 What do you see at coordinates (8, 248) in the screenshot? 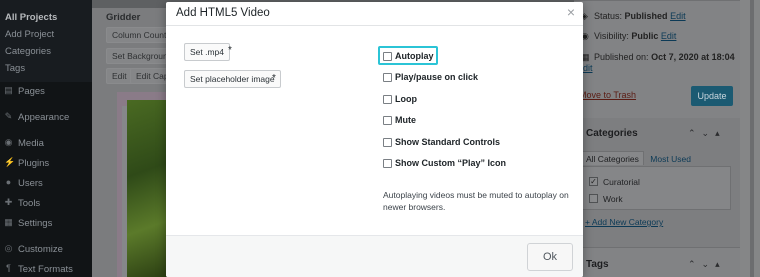
I see `customize-icon: ◎` at bounding box center [8, 248].